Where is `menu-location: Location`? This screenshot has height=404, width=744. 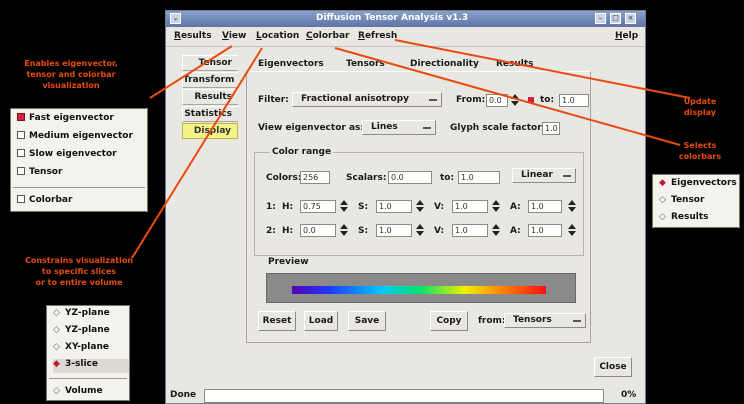 menu-location: Location is located at coordinates (277, 36).